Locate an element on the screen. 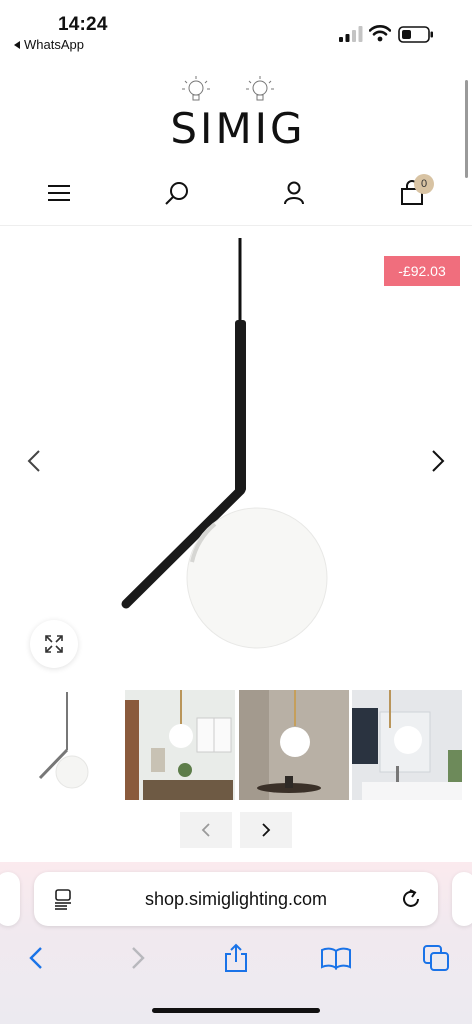 The height and width of the screenshot is (1024, 472). expand-icon is located at coordinates (54, 644).